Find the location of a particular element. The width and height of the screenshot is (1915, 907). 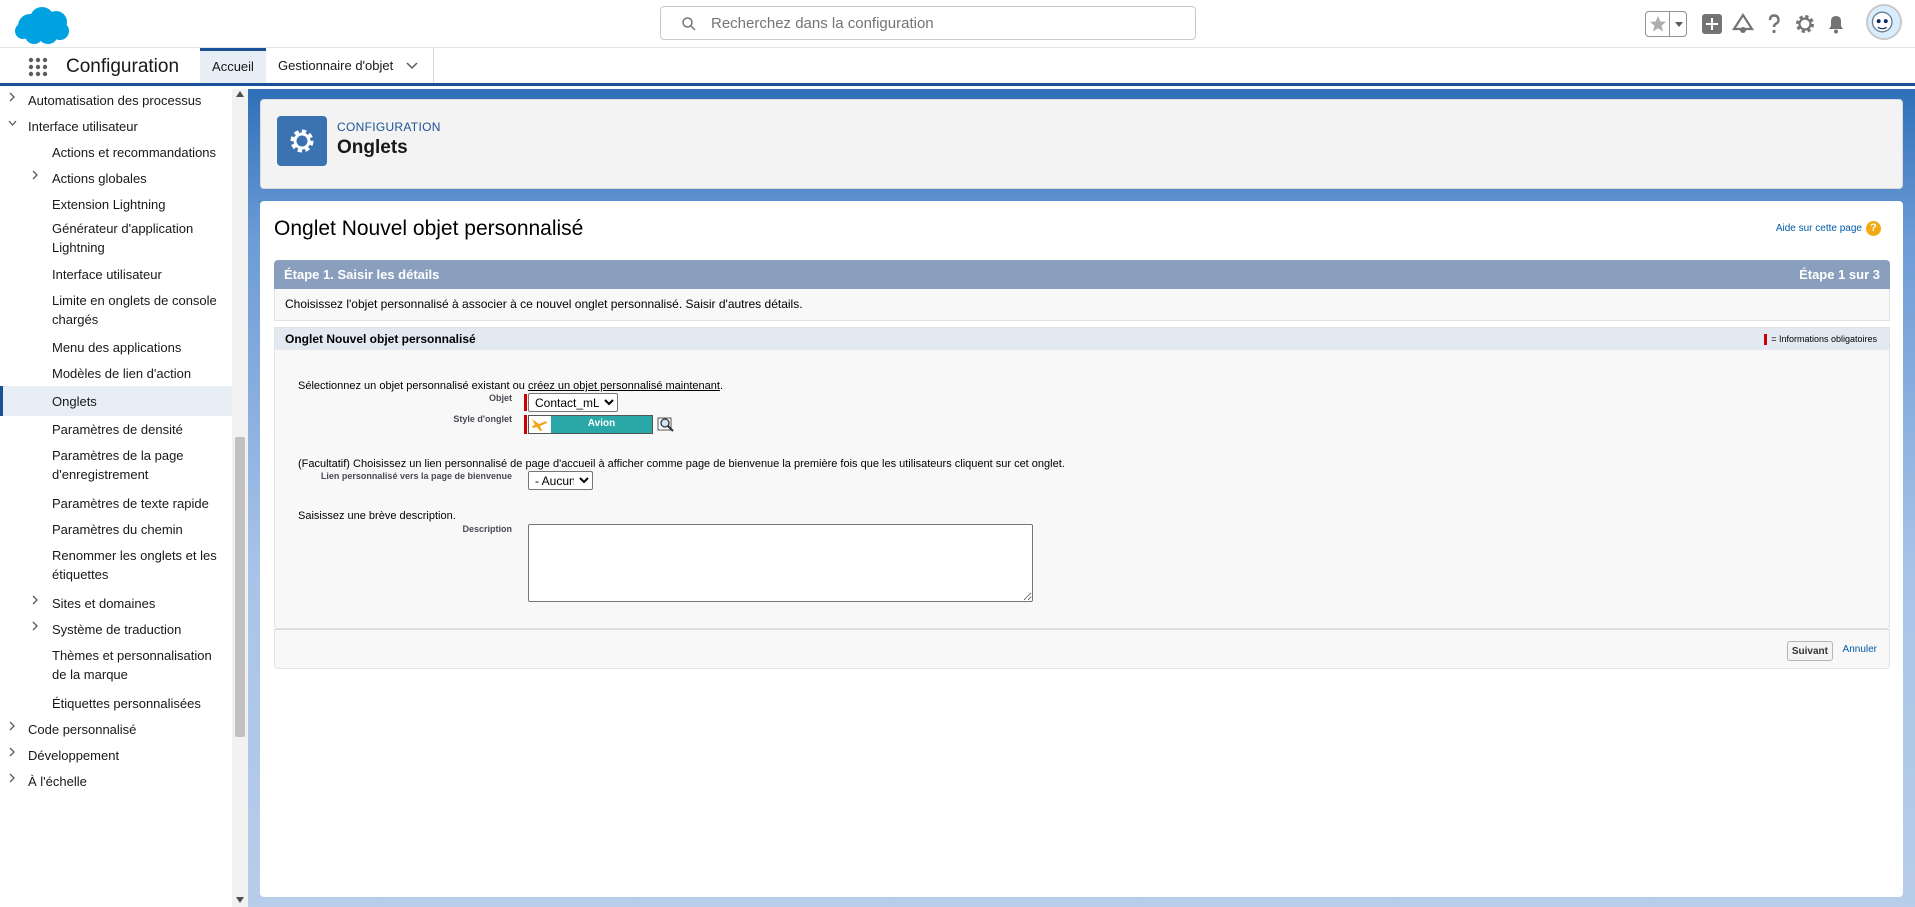

sidebar-item-label: Menu des applications is located at coordinates (117, 347).